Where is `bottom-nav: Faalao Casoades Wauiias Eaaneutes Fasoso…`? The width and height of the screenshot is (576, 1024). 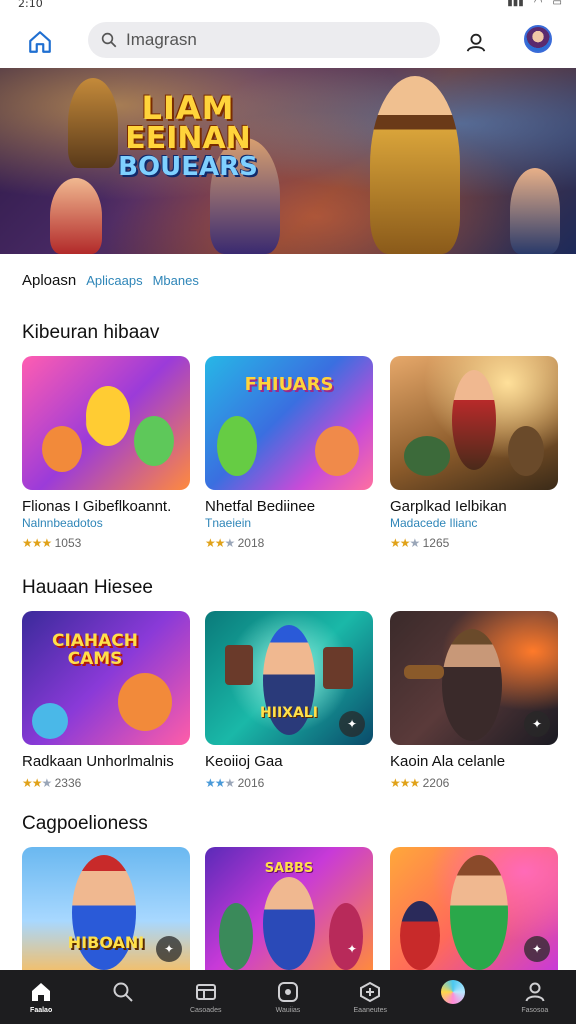 bottom-nav: Faalao Casoades Wauiias Eaaneutes Fasoso… is located at coordinates (288, 997).